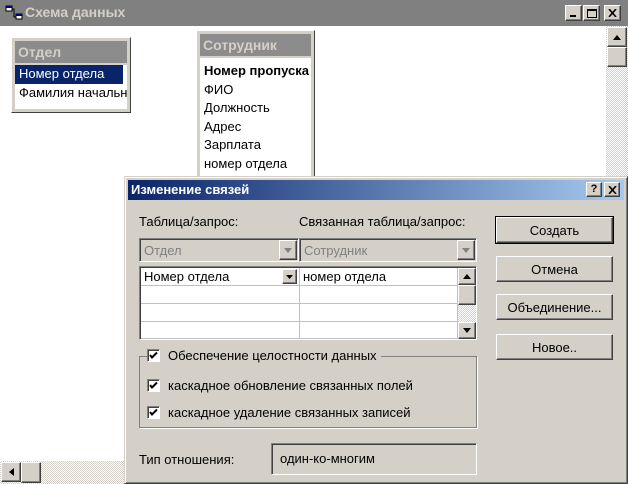 This screenshot has width=628, height=484. Describe the element at coordinates (376, 190) in the screenshot. I see `dialog-title-bar: Изменение связей ?` at that location.